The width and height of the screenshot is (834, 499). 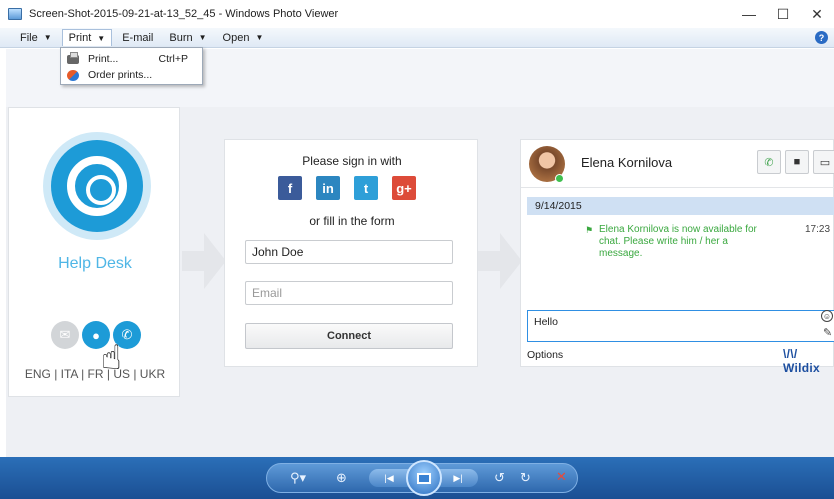 I want to click on signin-subheading: or fill in the form, so click(x=352, y=221).